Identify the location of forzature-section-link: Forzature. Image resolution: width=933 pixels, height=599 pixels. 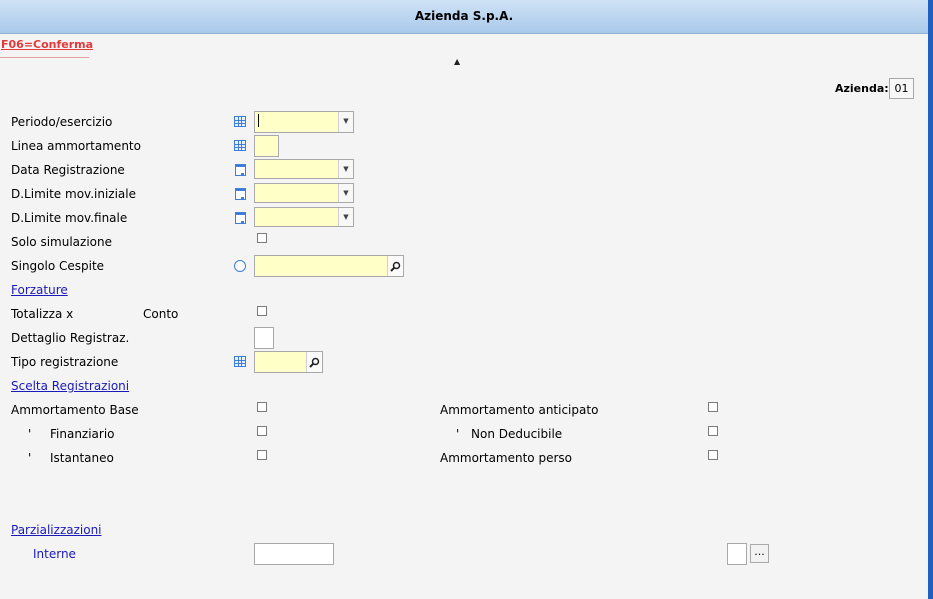
(39, 290).